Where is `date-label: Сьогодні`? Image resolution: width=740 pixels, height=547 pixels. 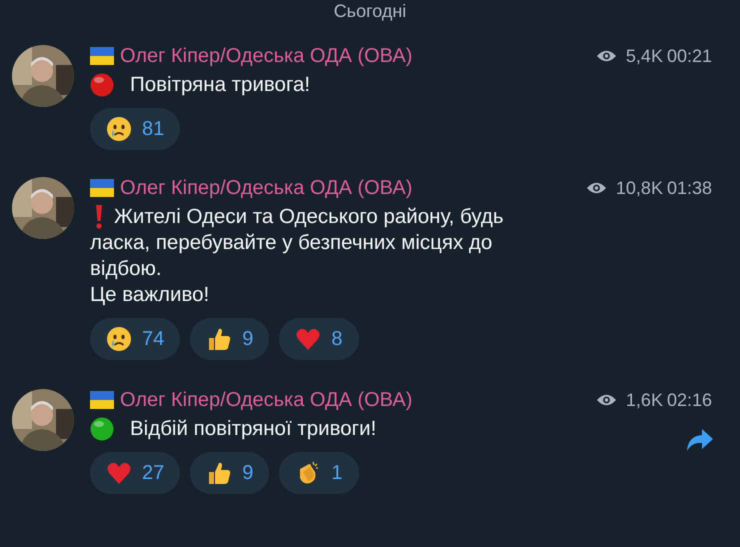 date-label: Сьогодні is located at coordinates (370, 12).